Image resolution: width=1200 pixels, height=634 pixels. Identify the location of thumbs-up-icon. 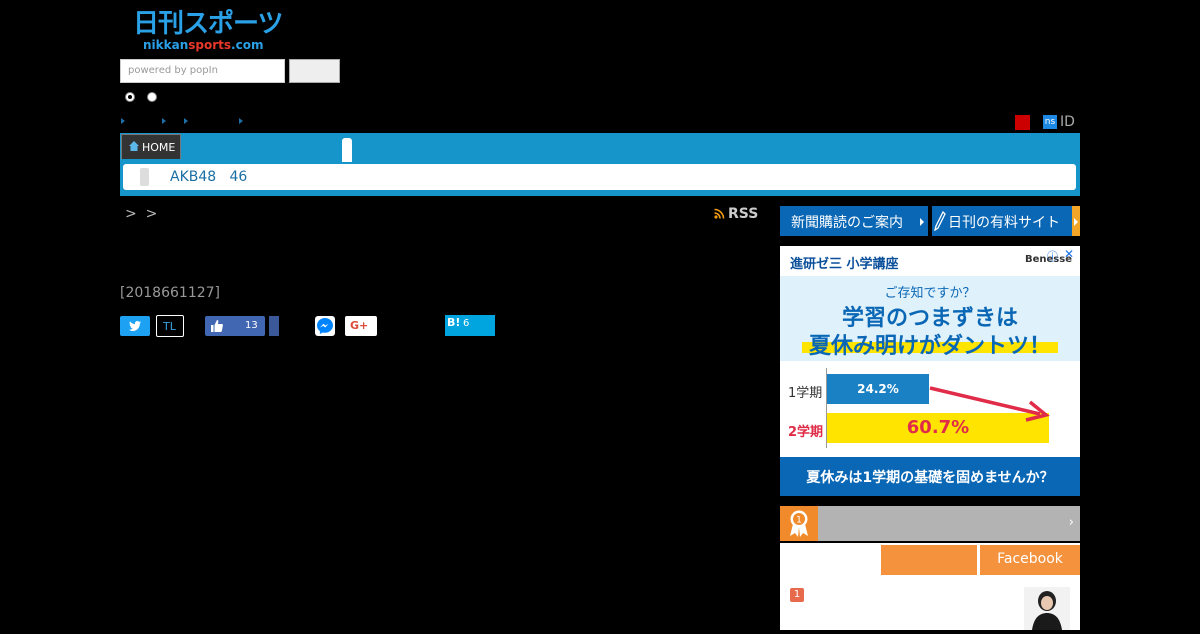
(217, 326).